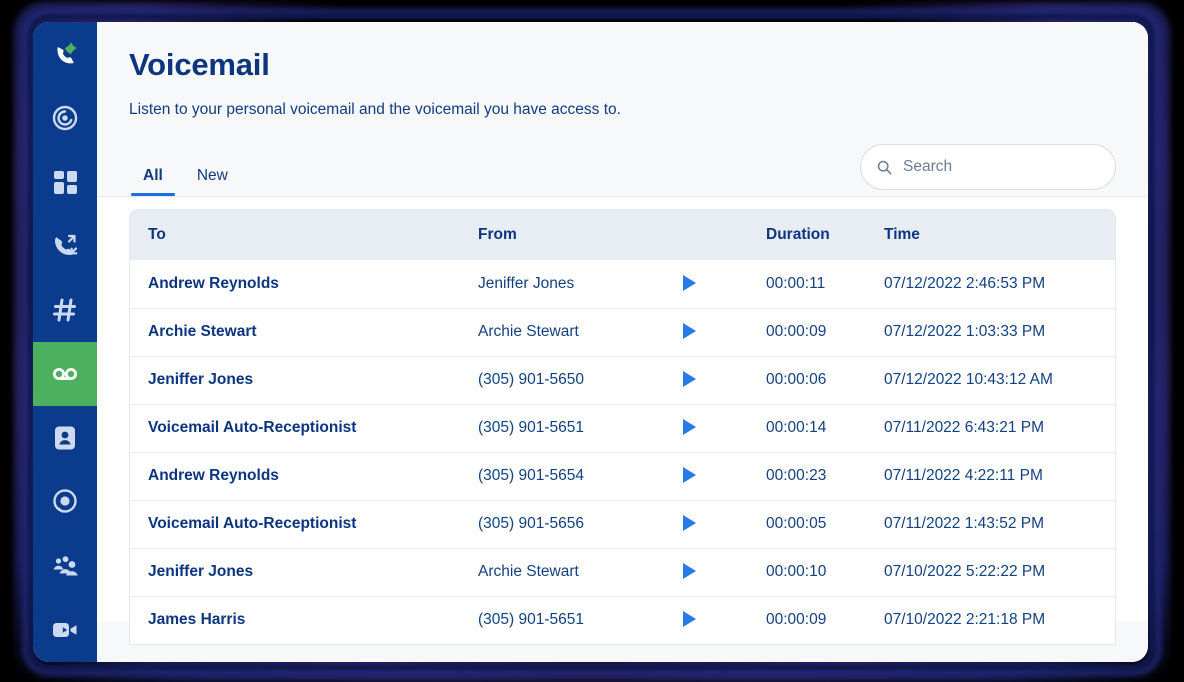 The image size is (1184, 682). I want to click on dashboard-grid-icon, so click(65, 182).